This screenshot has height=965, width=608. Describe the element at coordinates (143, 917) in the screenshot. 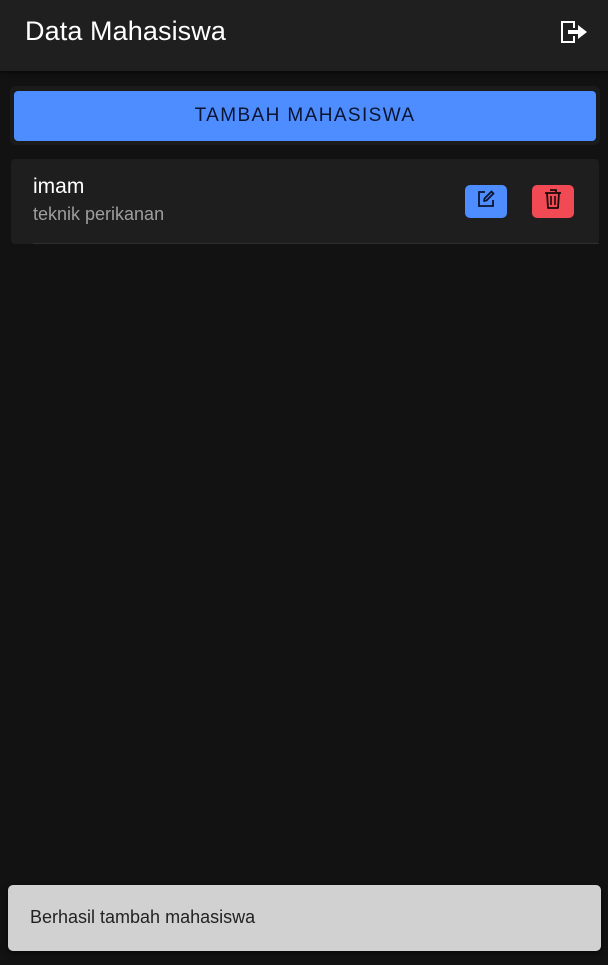

I see `toast-message: Berhasil tambah mahasiswa` at that location.